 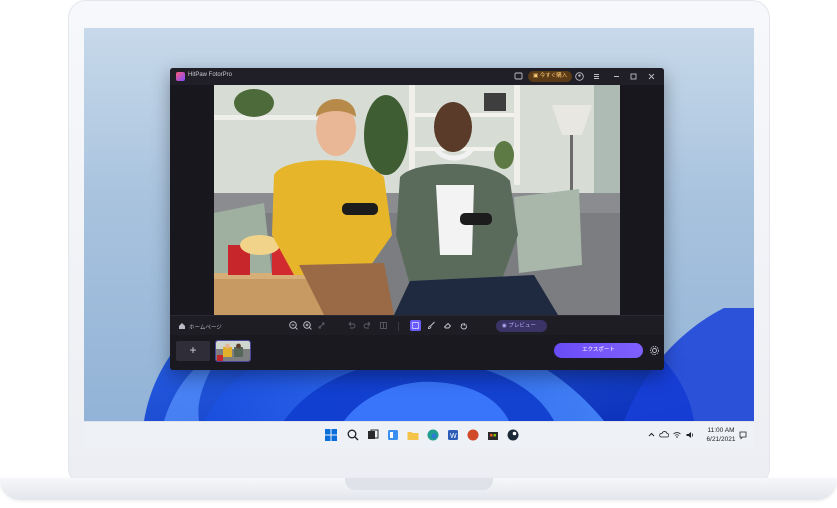 What do you see at coordinates (677, 435) in the screenshot?
I see `wifi-icon` at bounding box center [677, 435].